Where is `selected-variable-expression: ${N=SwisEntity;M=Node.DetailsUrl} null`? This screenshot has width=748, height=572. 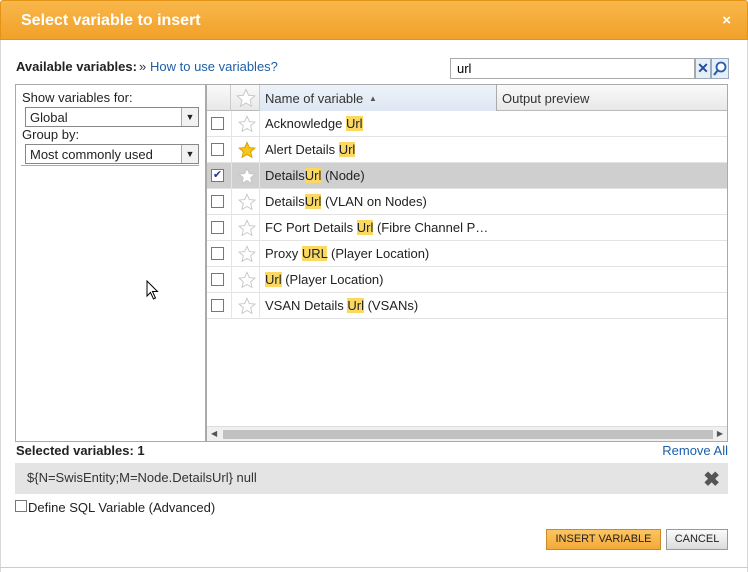
selected-variable-expression: ${N=SwisEntity;M=Node.DetailsUrl} null is located at coordinates (142, 477).